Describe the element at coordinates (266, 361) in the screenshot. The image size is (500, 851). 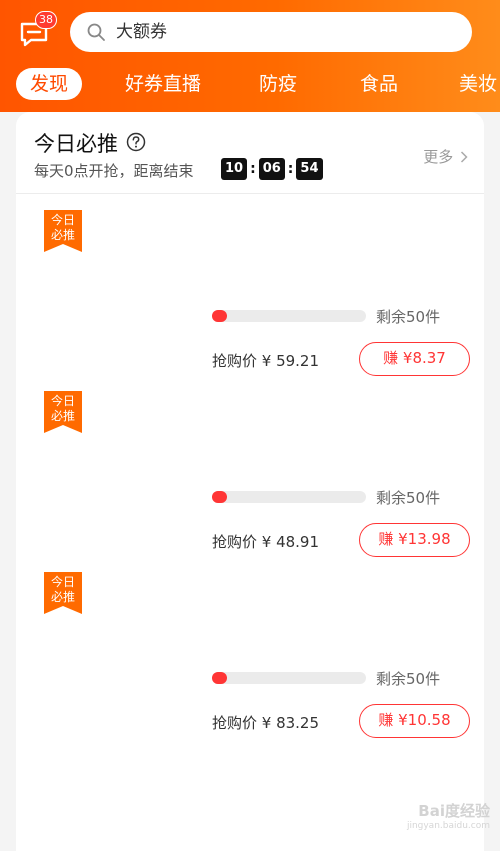
I see `flash-price: 抢购价 ¥ 59.21` at that location.